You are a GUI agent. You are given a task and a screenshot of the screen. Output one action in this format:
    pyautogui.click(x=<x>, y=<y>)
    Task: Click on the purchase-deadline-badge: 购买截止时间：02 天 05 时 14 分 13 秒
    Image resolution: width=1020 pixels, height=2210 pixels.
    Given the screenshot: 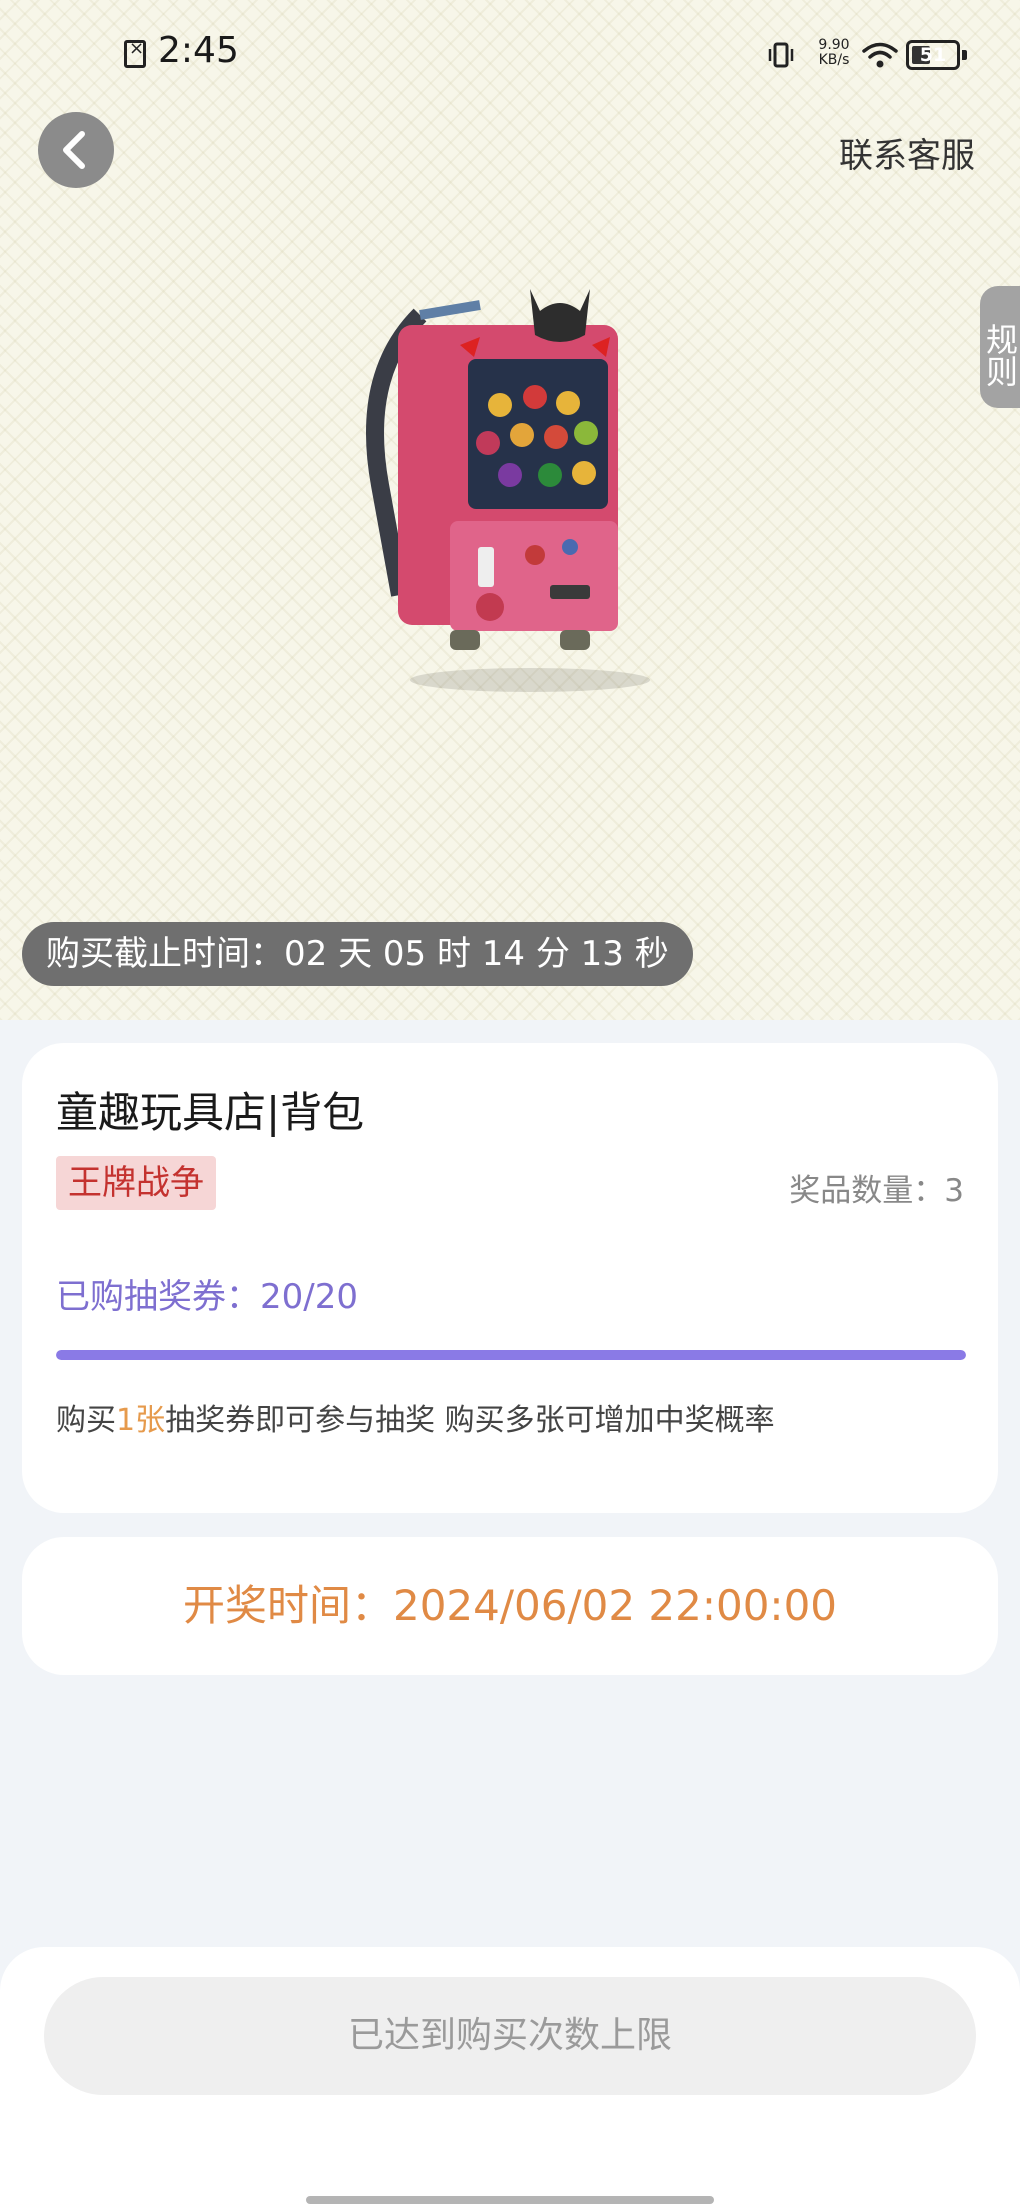 What is the action you would take?
    pyautogui.click(x=357, y=954)
    